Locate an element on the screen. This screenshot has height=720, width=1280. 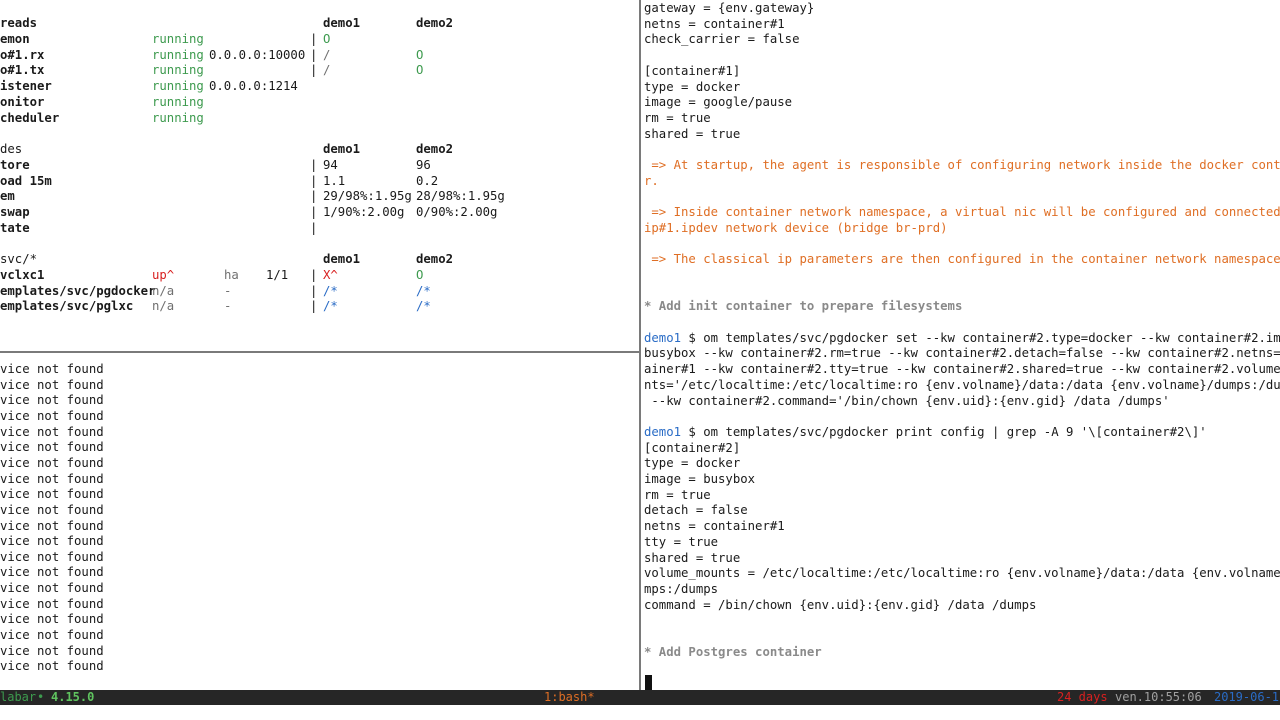
output-text: tty = true is located at coordinates (681, 541).